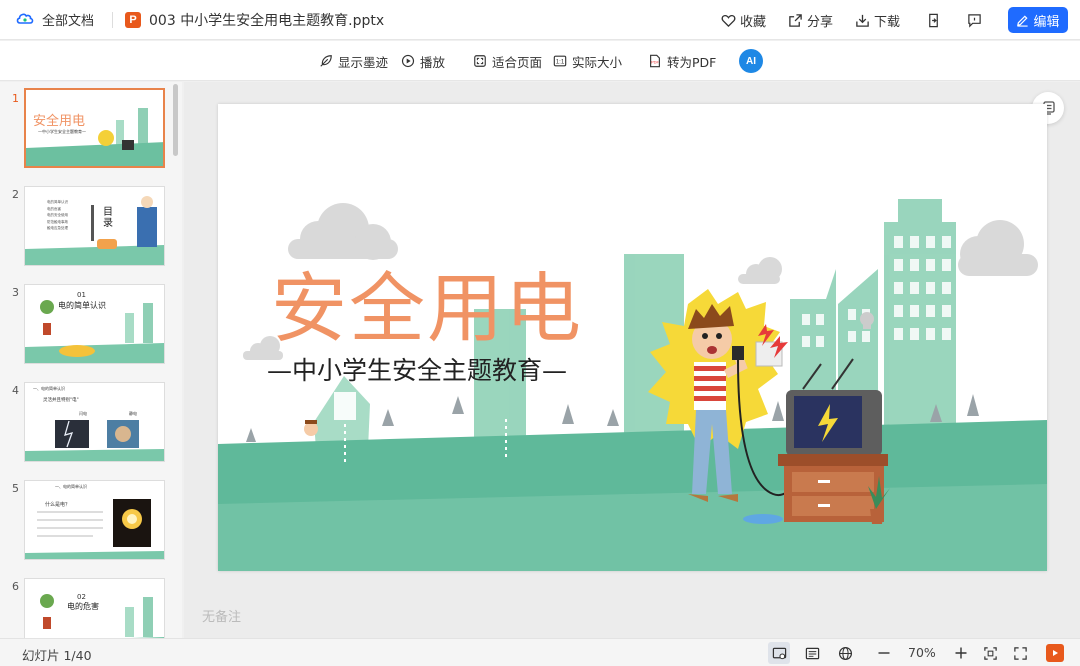 This screenshot has width=1080, height=666. I want to click on fit-page-button: 适合页面, so click(507, 61).